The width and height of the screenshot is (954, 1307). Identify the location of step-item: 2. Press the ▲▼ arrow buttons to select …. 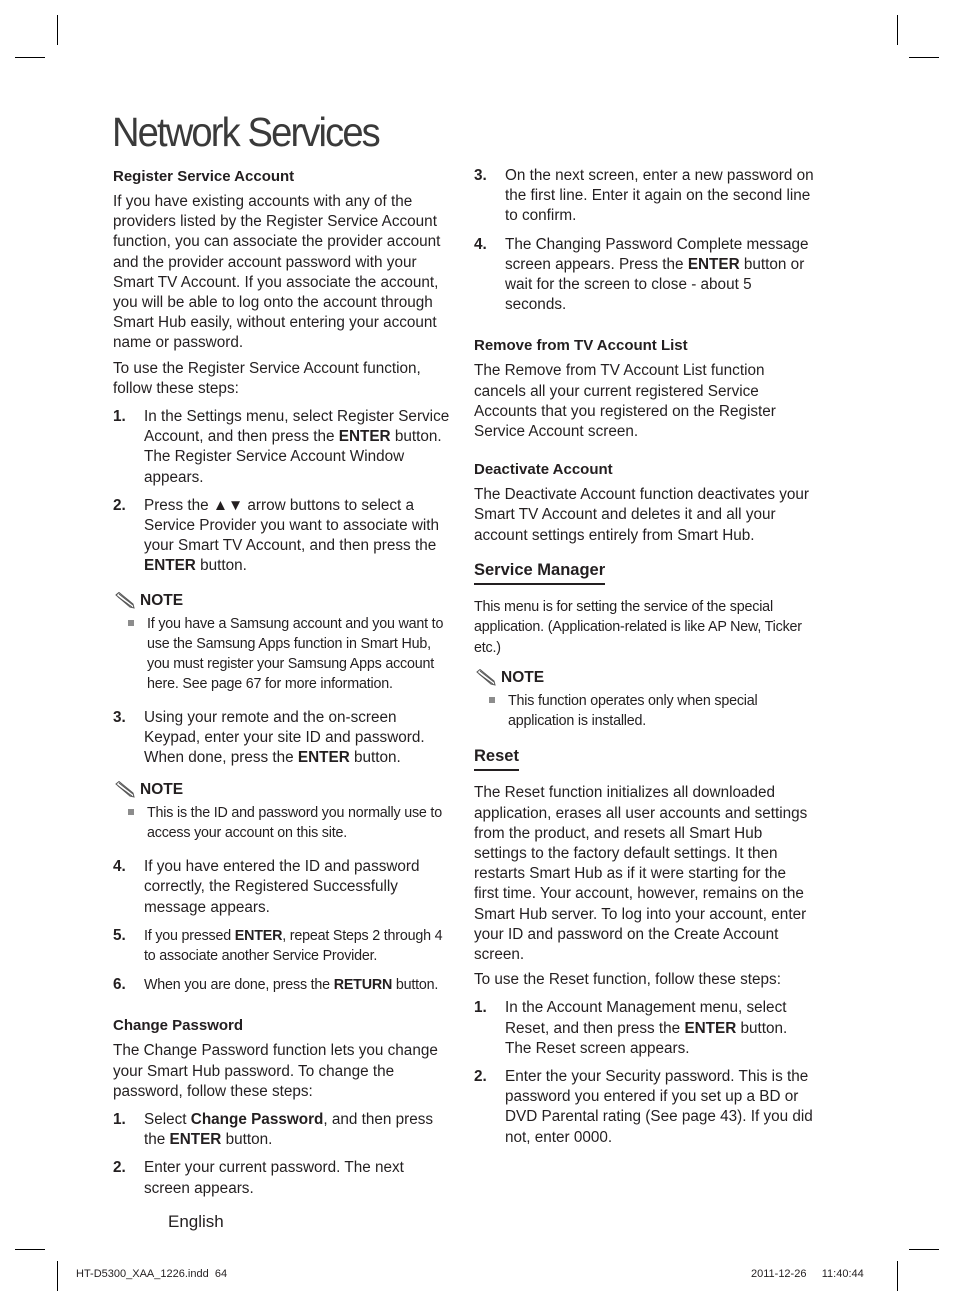
(283, 536).